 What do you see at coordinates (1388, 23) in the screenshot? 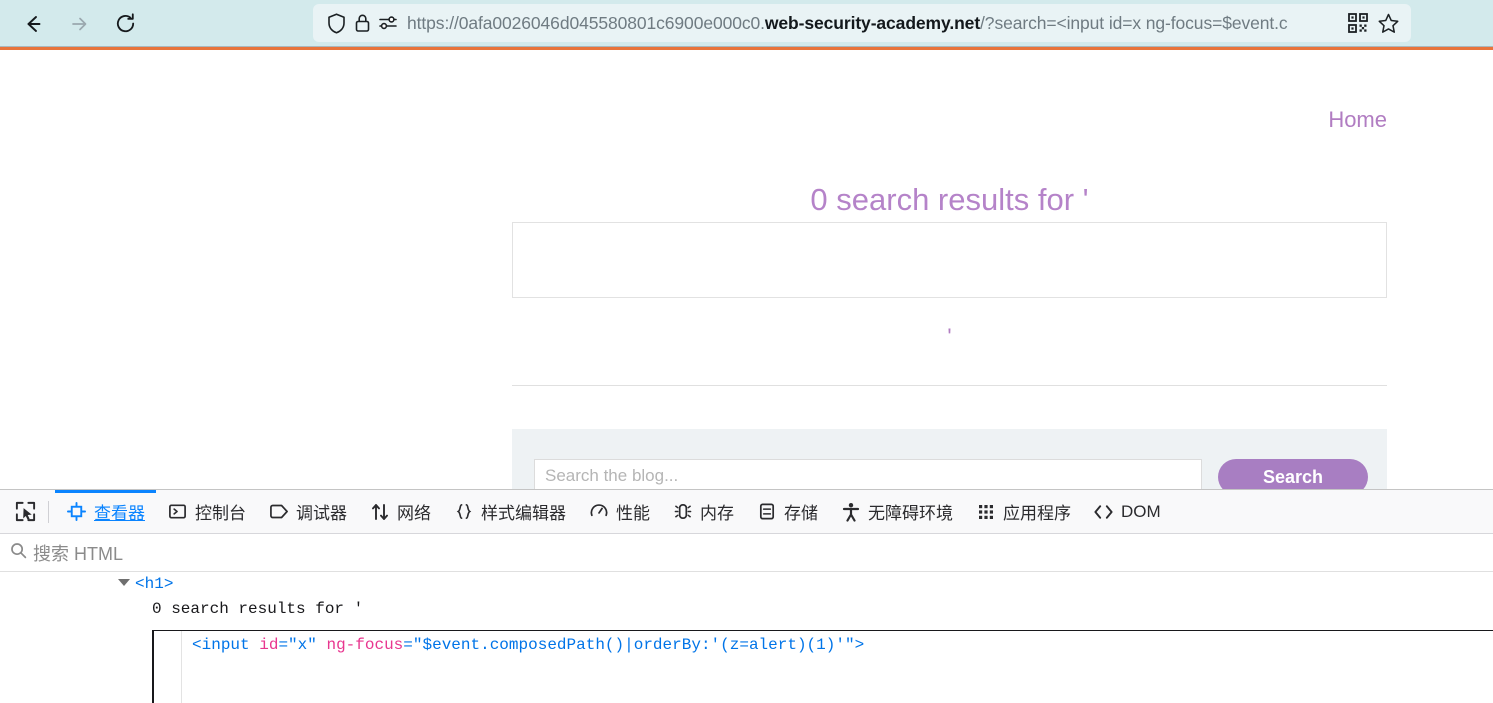
I see `star-bookmark-icon` at bounding box center [1388, 23].